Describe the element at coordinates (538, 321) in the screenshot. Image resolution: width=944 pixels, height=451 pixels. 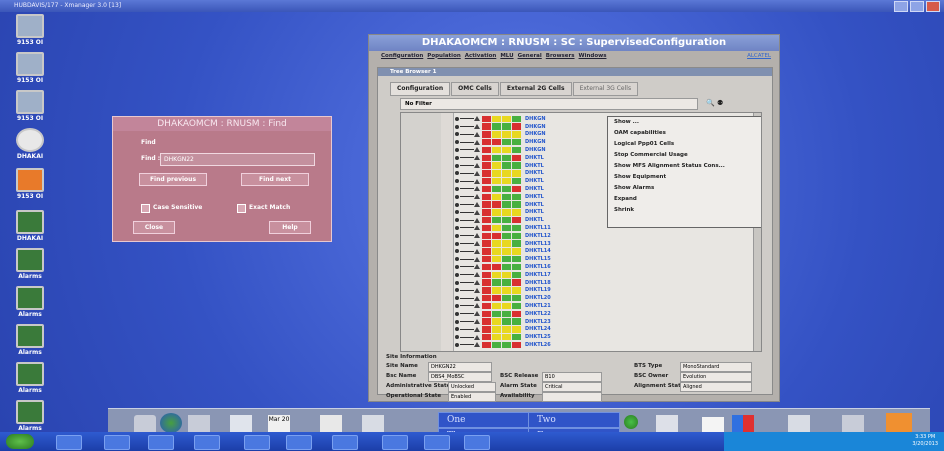
I see `cell-name: DHKTL23` at that location.